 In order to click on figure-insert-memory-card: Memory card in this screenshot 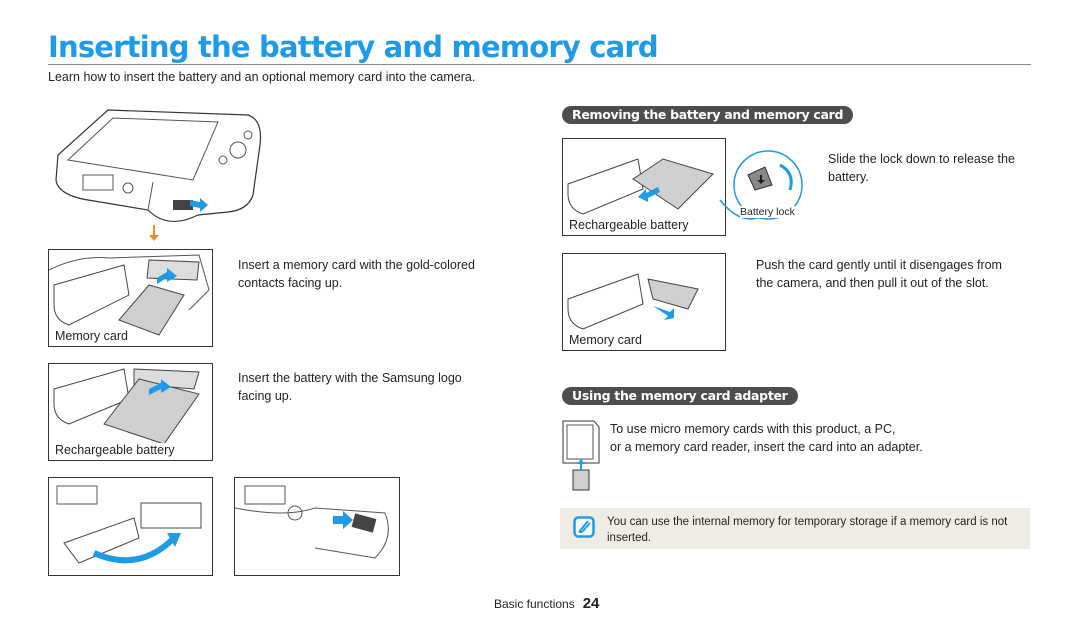, I will do `click(130, 298)`.